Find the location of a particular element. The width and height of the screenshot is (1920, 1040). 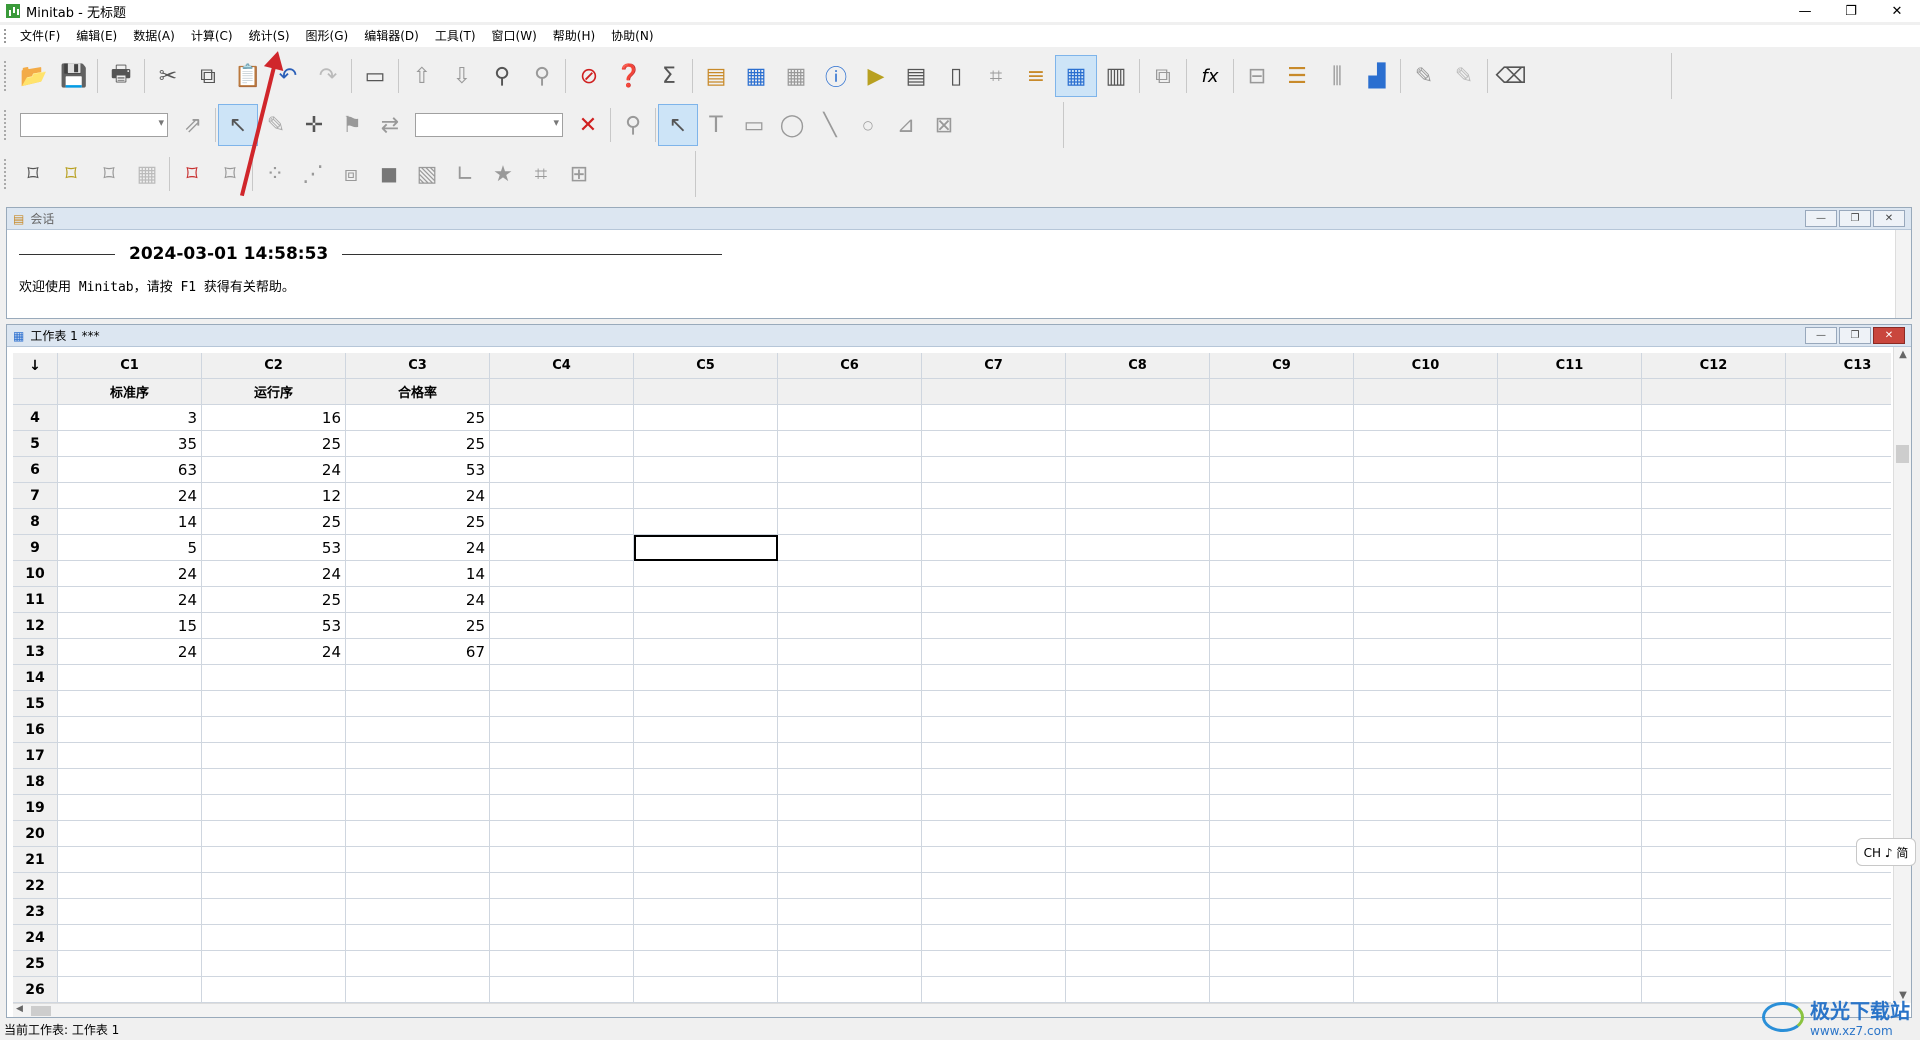

axes-icon: ∟ is located at coordinates (465, 174).